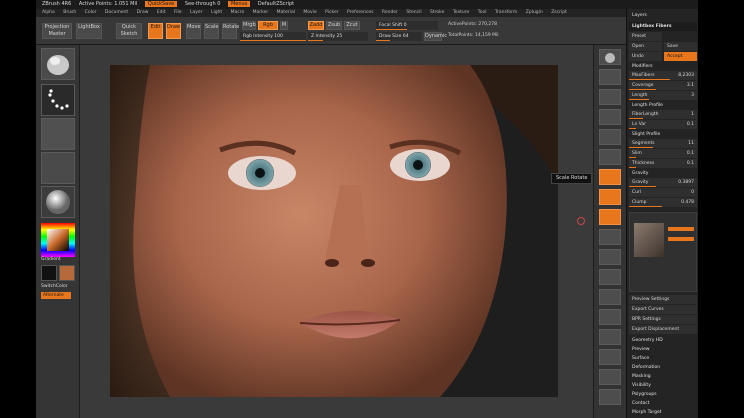 Image resolution: width=744 pixels, height=418 pixels. I want to click on curl-slider: Curl 0, so click(663, 192).